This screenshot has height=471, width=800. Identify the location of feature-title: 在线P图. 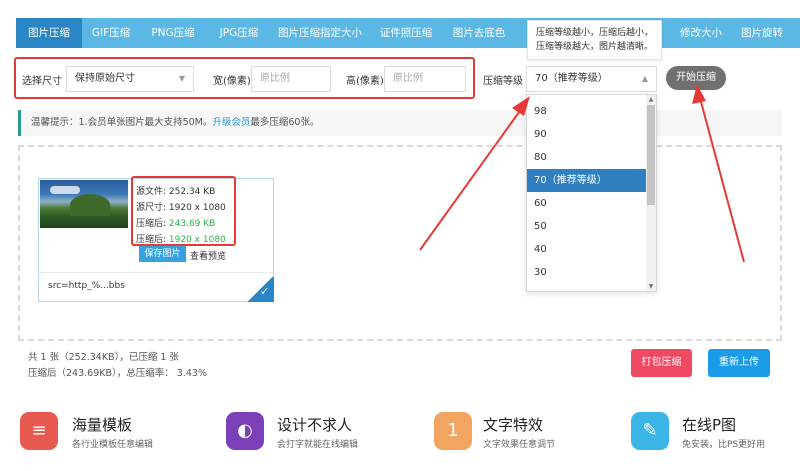
(709, 425).